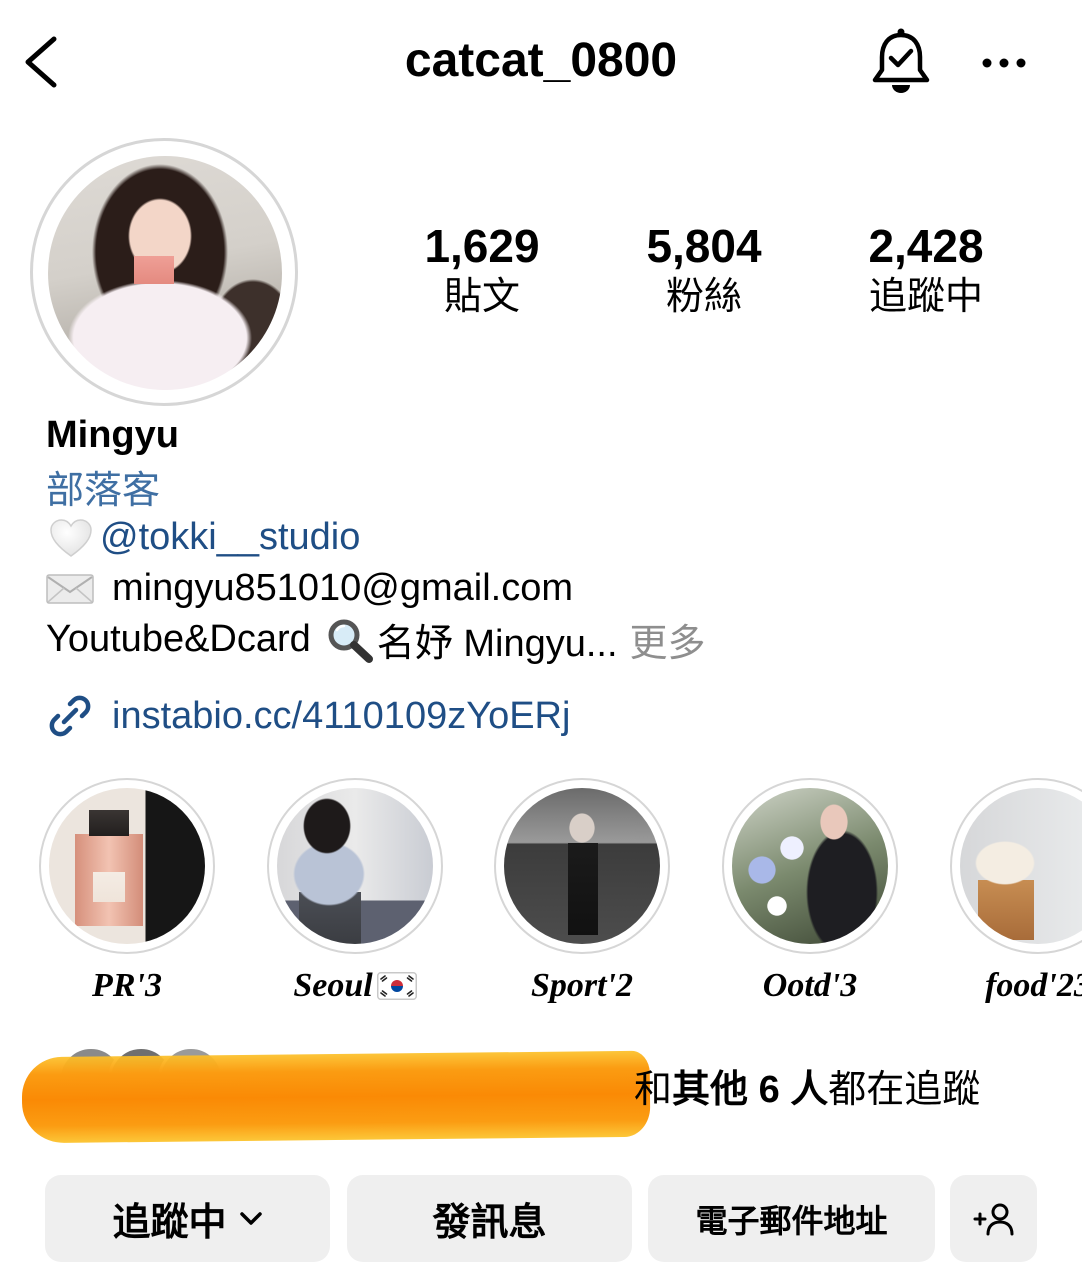 The image size is (1082, 1280). What do you see at coordinates (482, 246) in the screenshot?
I see `stat-value: 1,629` at bounding box center [482, 246].